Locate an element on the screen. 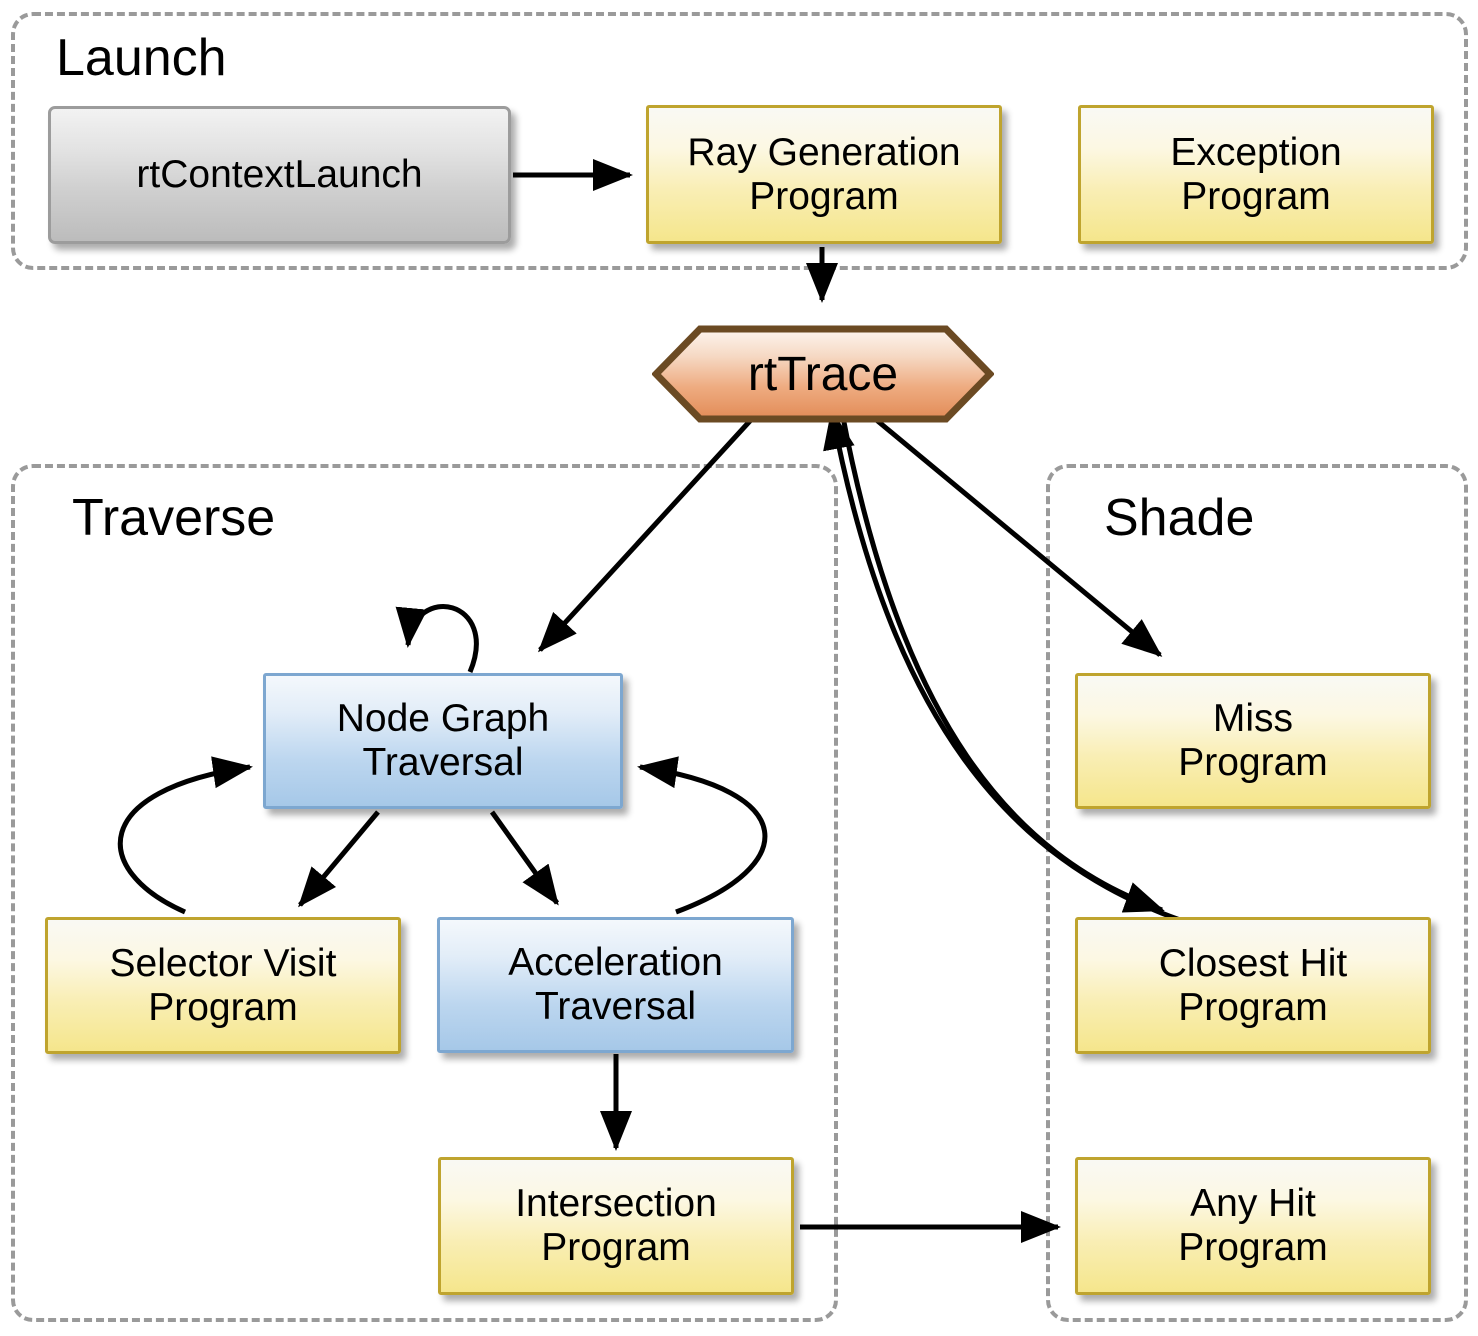  node-exception: Exception Program is located at coordinates (1256, 174).